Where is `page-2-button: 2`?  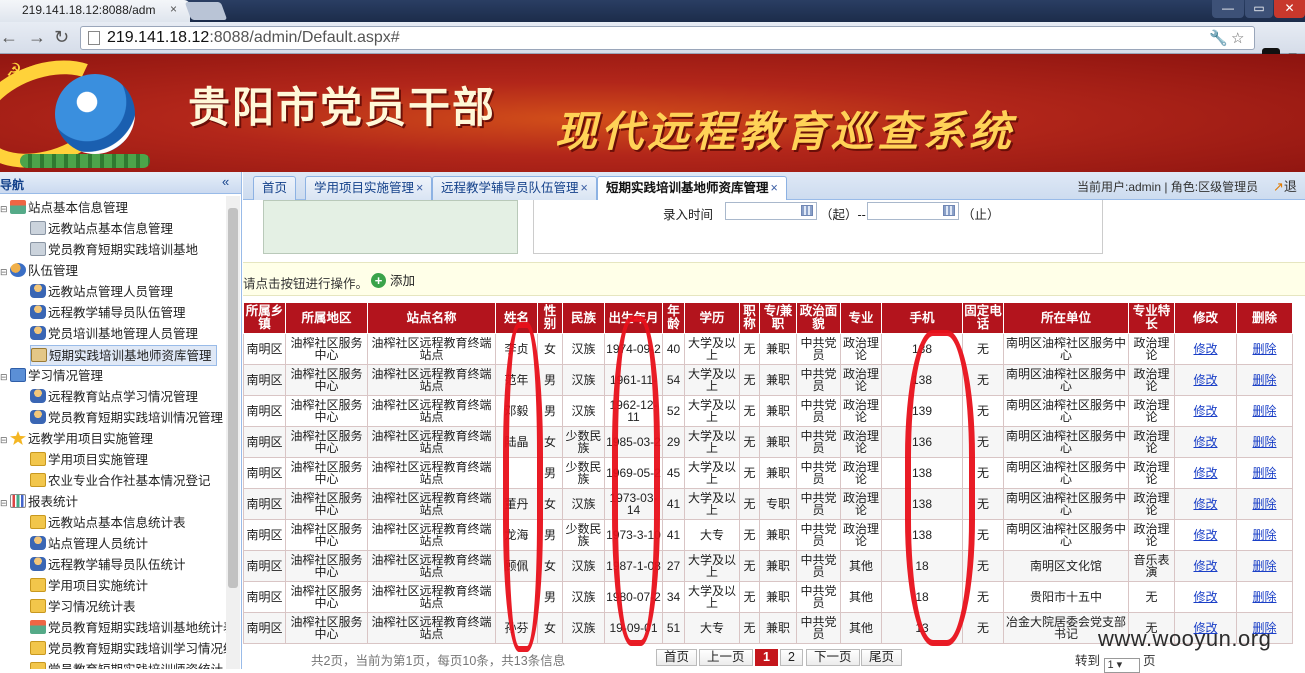 page-2-button: 2 is located at coordinates (791, 657).